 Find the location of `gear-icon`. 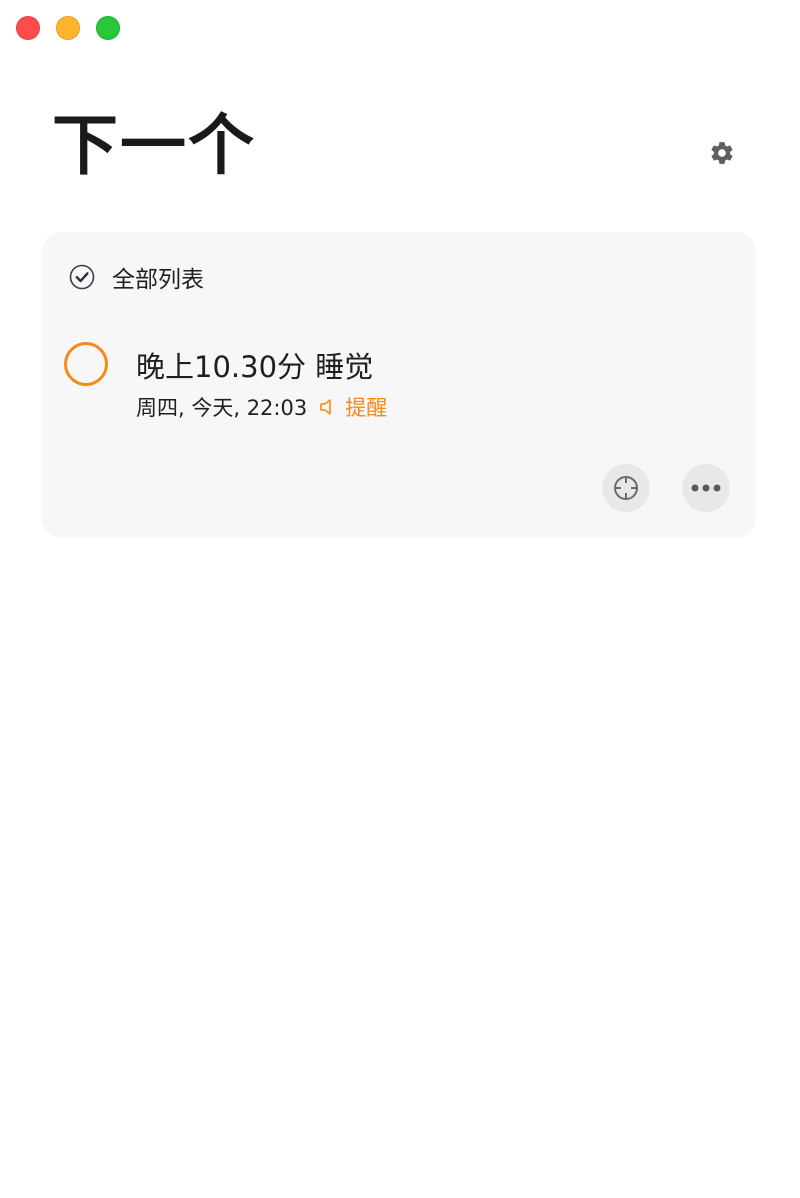

gear-icon is located at coordinates (722, 153).